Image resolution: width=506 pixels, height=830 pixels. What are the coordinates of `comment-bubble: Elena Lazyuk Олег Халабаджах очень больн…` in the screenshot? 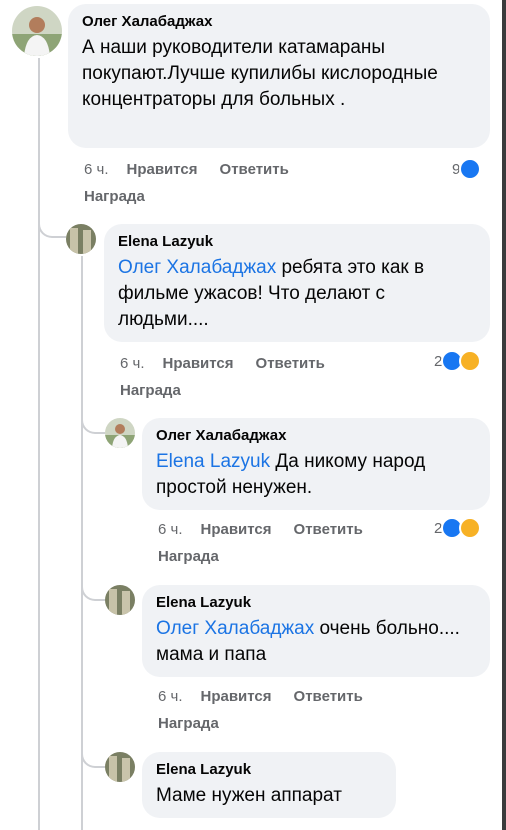 It's located at (316, 631).